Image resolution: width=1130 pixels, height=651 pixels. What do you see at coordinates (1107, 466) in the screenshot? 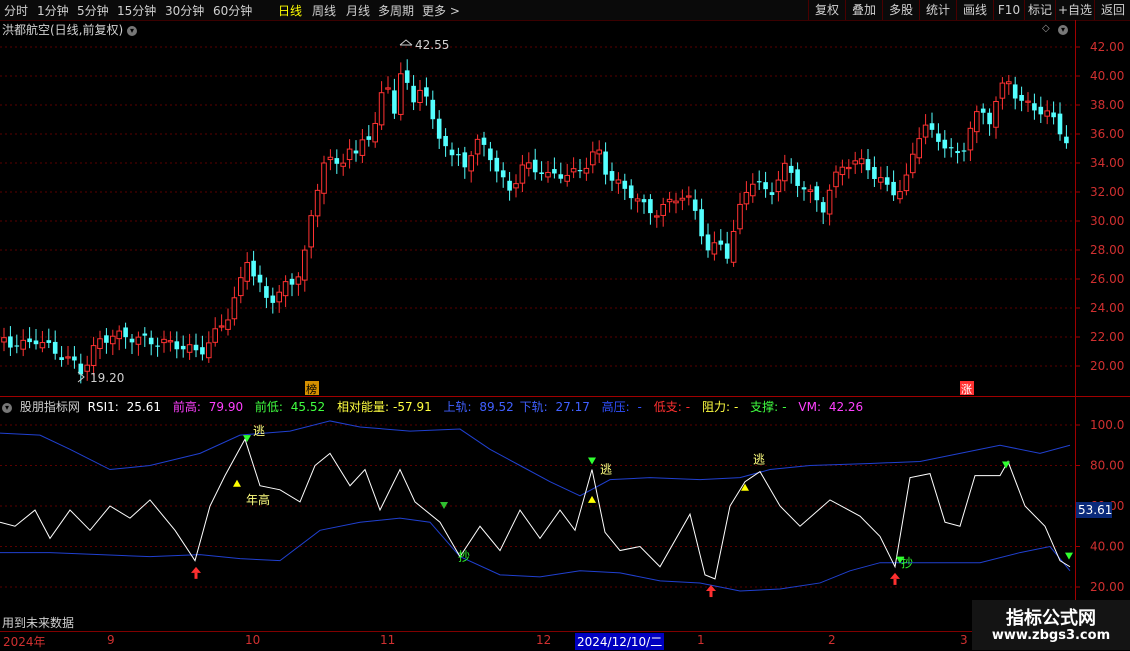
I see `indicator-tick-label: 80.00` at bounding box center [1107, 466].